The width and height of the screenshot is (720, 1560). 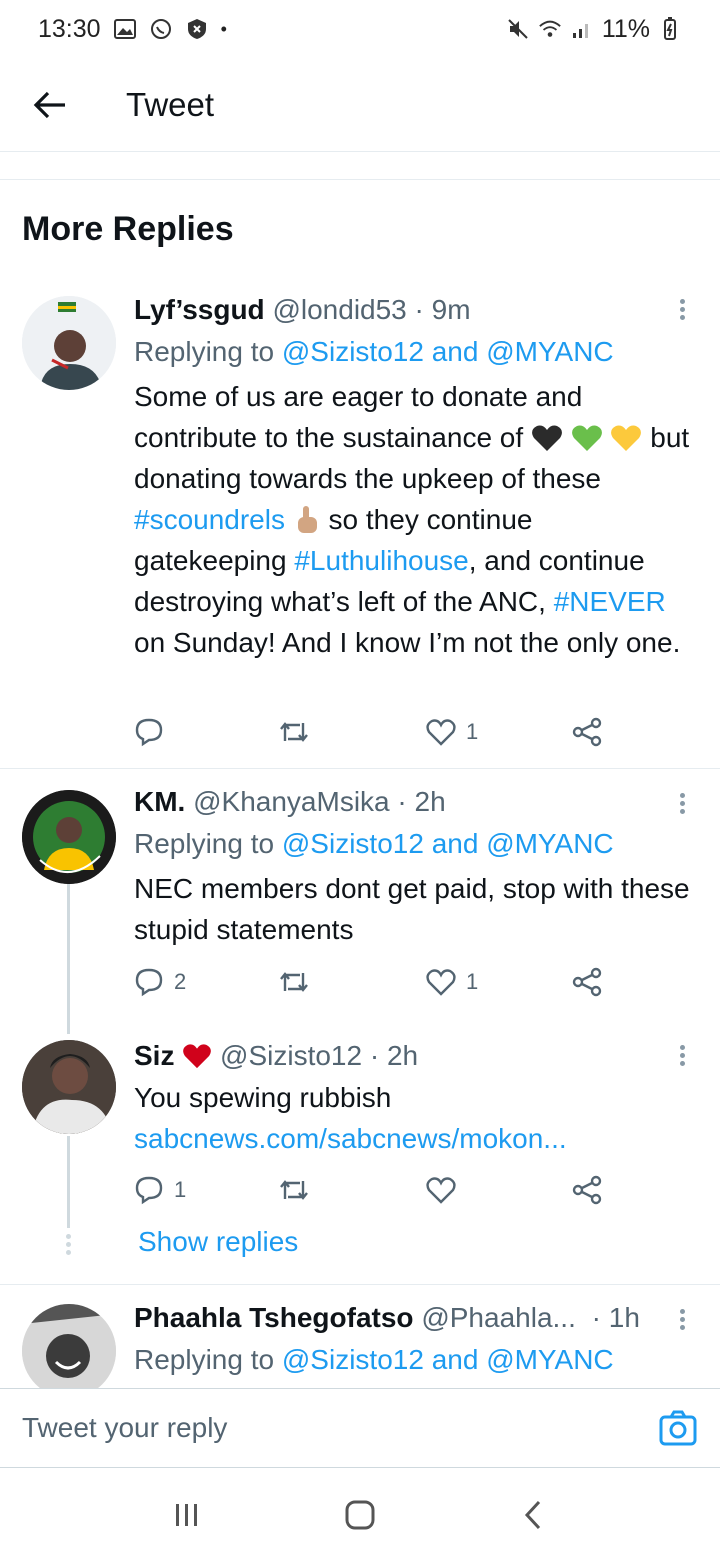 What do you see at coordinates (412, 310) in the screenshot?
I see `tweet-header: Lyf’ssgud @londid53 · 9m` at bounding box center [412, 310].